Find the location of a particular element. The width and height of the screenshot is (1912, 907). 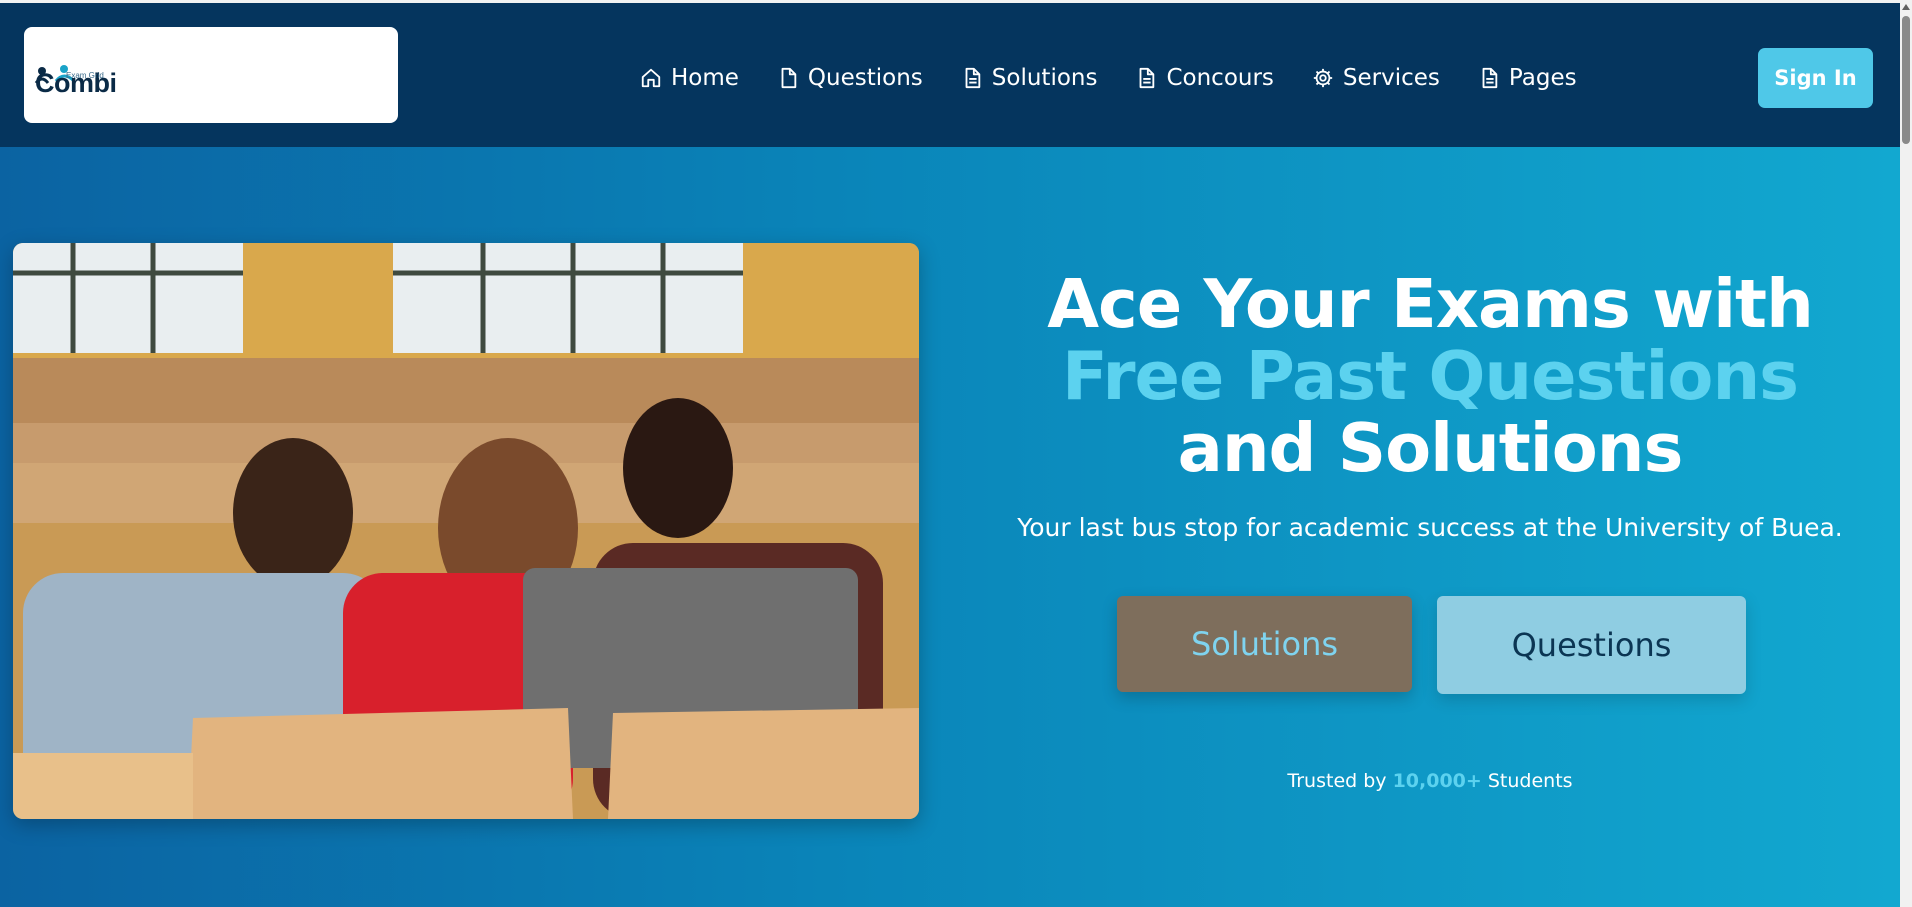

nav-home: Home is located at coordinates (689, 78).